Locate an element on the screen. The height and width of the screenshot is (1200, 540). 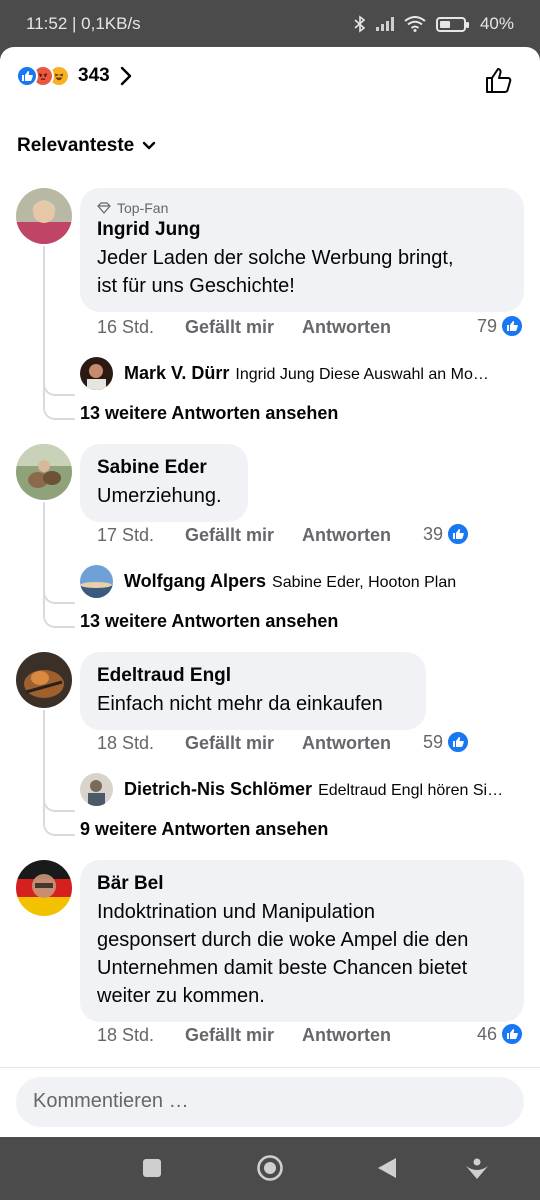
reply-text: Sabine Eder, Hooton Plan is located at coordinates (364, 582).